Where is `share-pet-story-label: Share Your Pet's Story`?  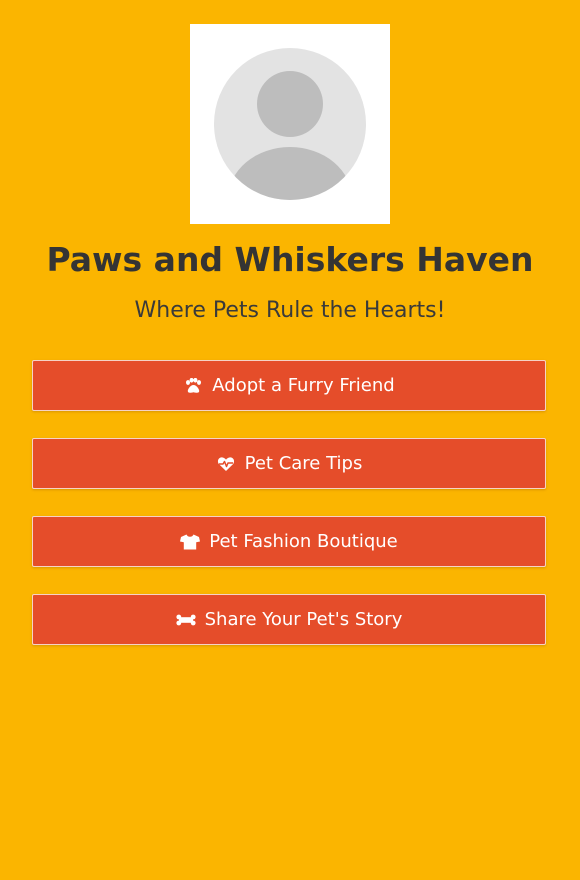 share-pet-story-label: Share Your Pet's Story is located at coordinates (303, 619).